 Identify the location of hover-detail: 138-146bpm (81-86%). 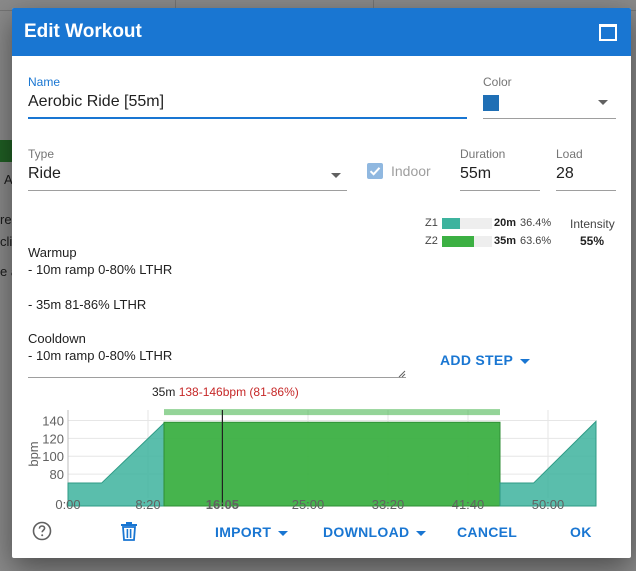
(238, 392).